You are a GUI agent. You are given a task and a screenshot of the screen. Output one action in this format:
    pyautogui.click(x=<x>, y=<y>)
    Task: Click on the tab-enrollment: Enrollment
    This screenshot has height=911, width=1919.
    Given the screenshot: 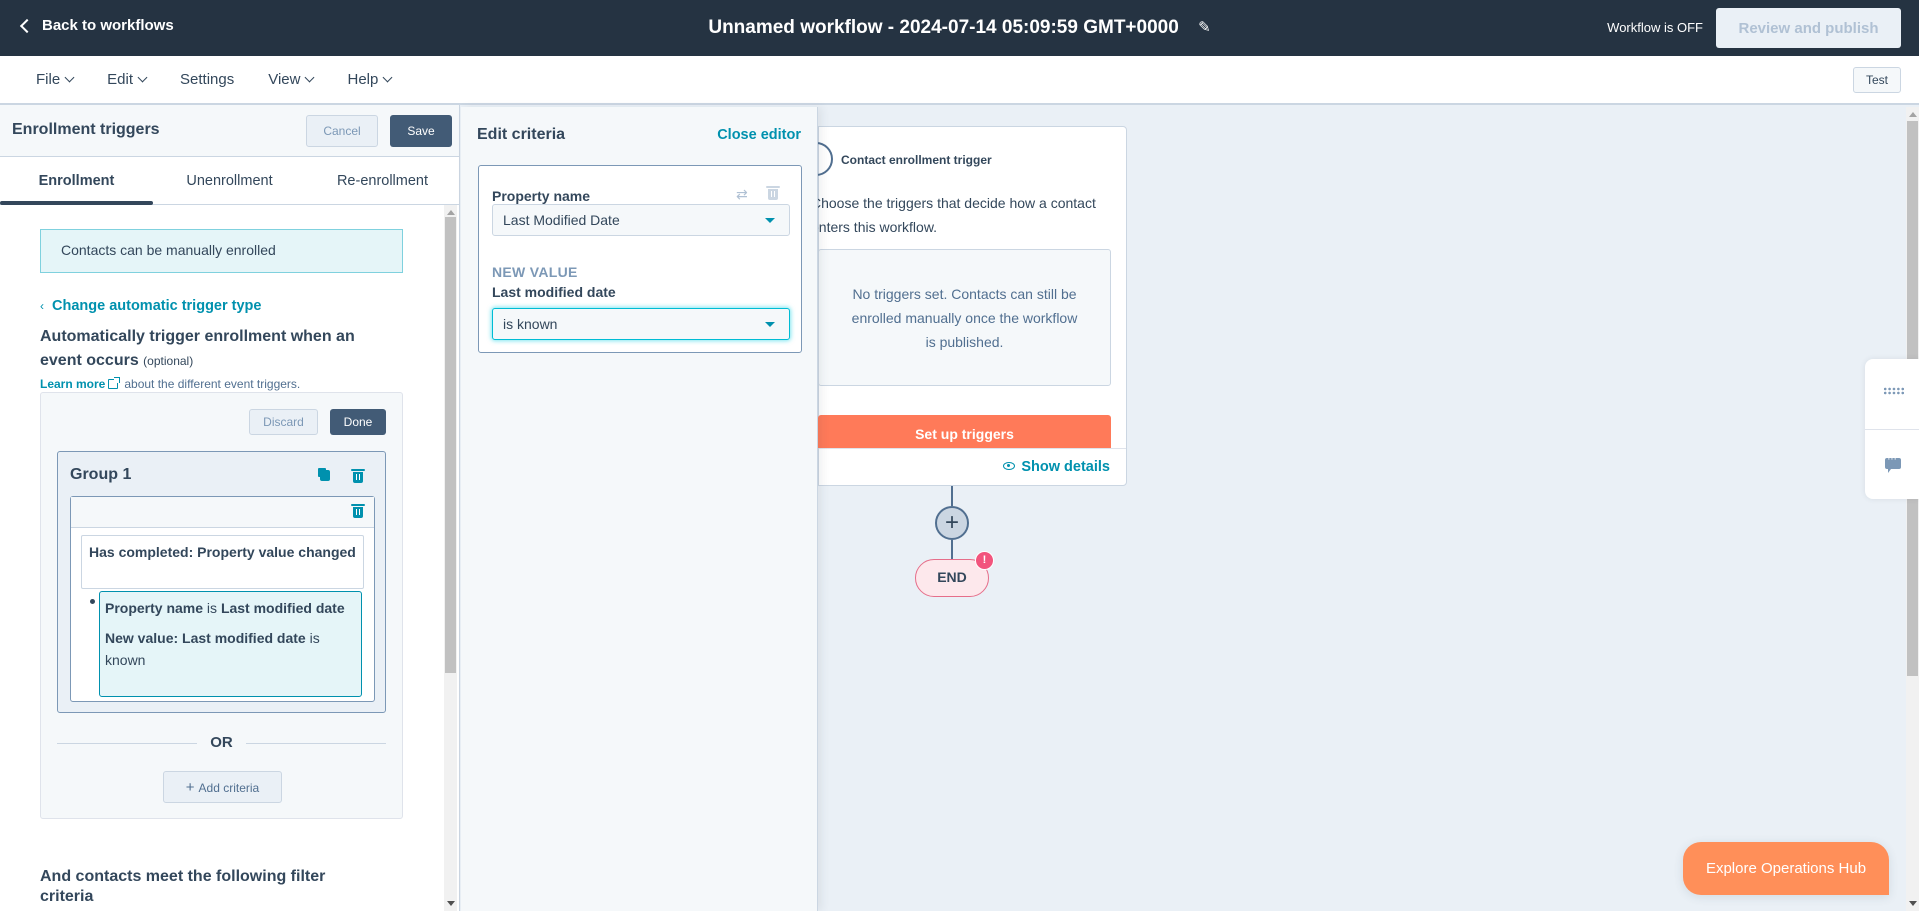 What is the action you would take?
    pyautogui.click(x=76, y=181)
    